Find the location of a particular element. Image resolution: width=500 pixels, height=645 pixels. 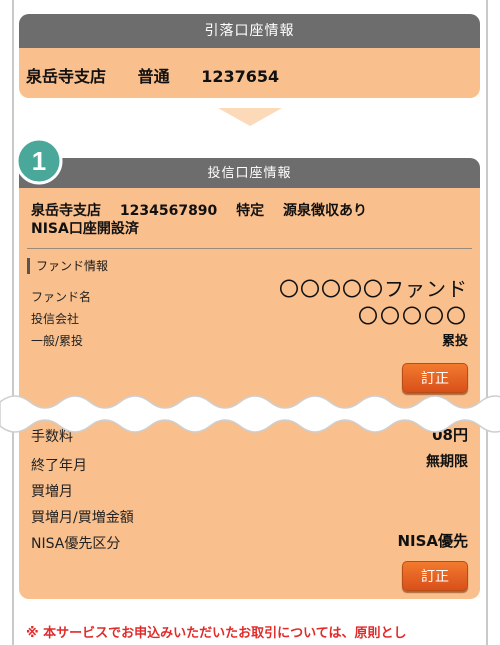

investment-account-summary: 泉岳寺支店 1234567890 特定 源泉徴収あり NISA口座開設済 is located at coordinates (206, 220).